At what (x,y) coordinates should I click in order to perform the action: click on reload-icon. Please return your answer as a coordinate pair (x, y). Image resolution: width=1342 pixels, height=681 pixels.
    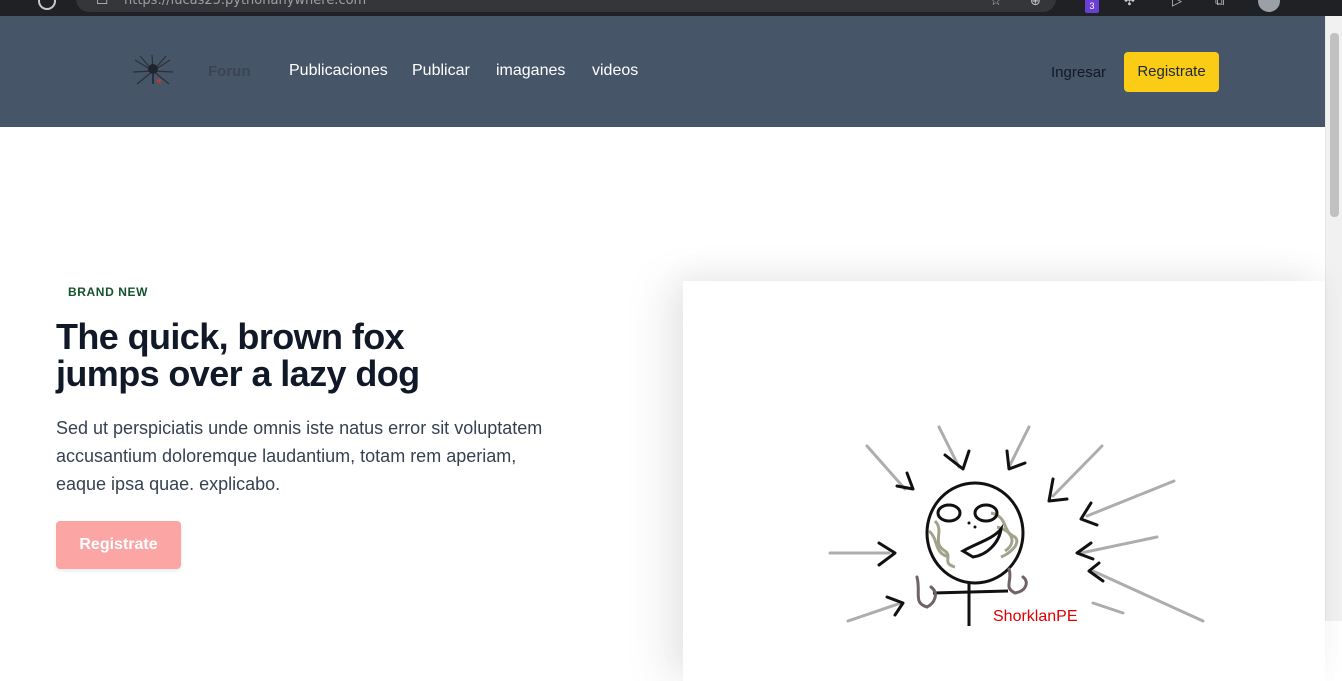
    Looking at the image, I should click on (47, 5).